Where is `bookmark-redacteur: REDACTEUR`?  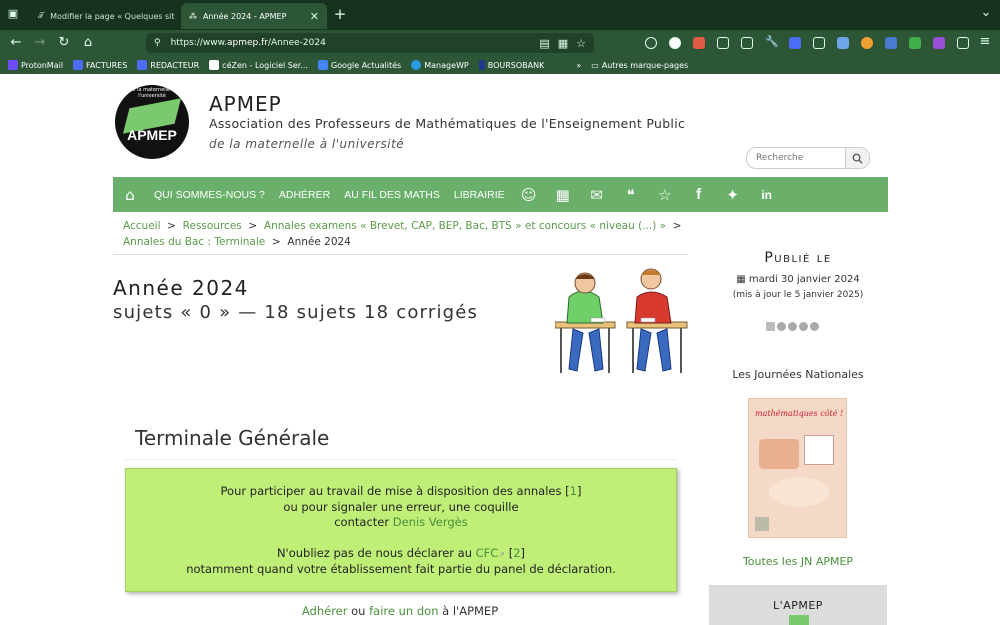 bookmark-redacteur: REDACTEUR is located at coordinates (168, 65).